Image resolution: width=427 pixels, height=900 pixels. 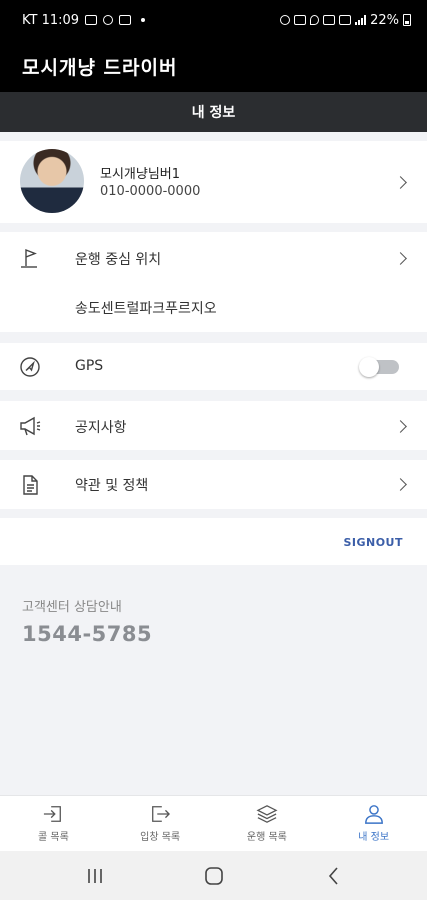 What do you see at coordinates (329, 20) in the screenshot?
I see `volte-icon` at bounding box center [329, 20].